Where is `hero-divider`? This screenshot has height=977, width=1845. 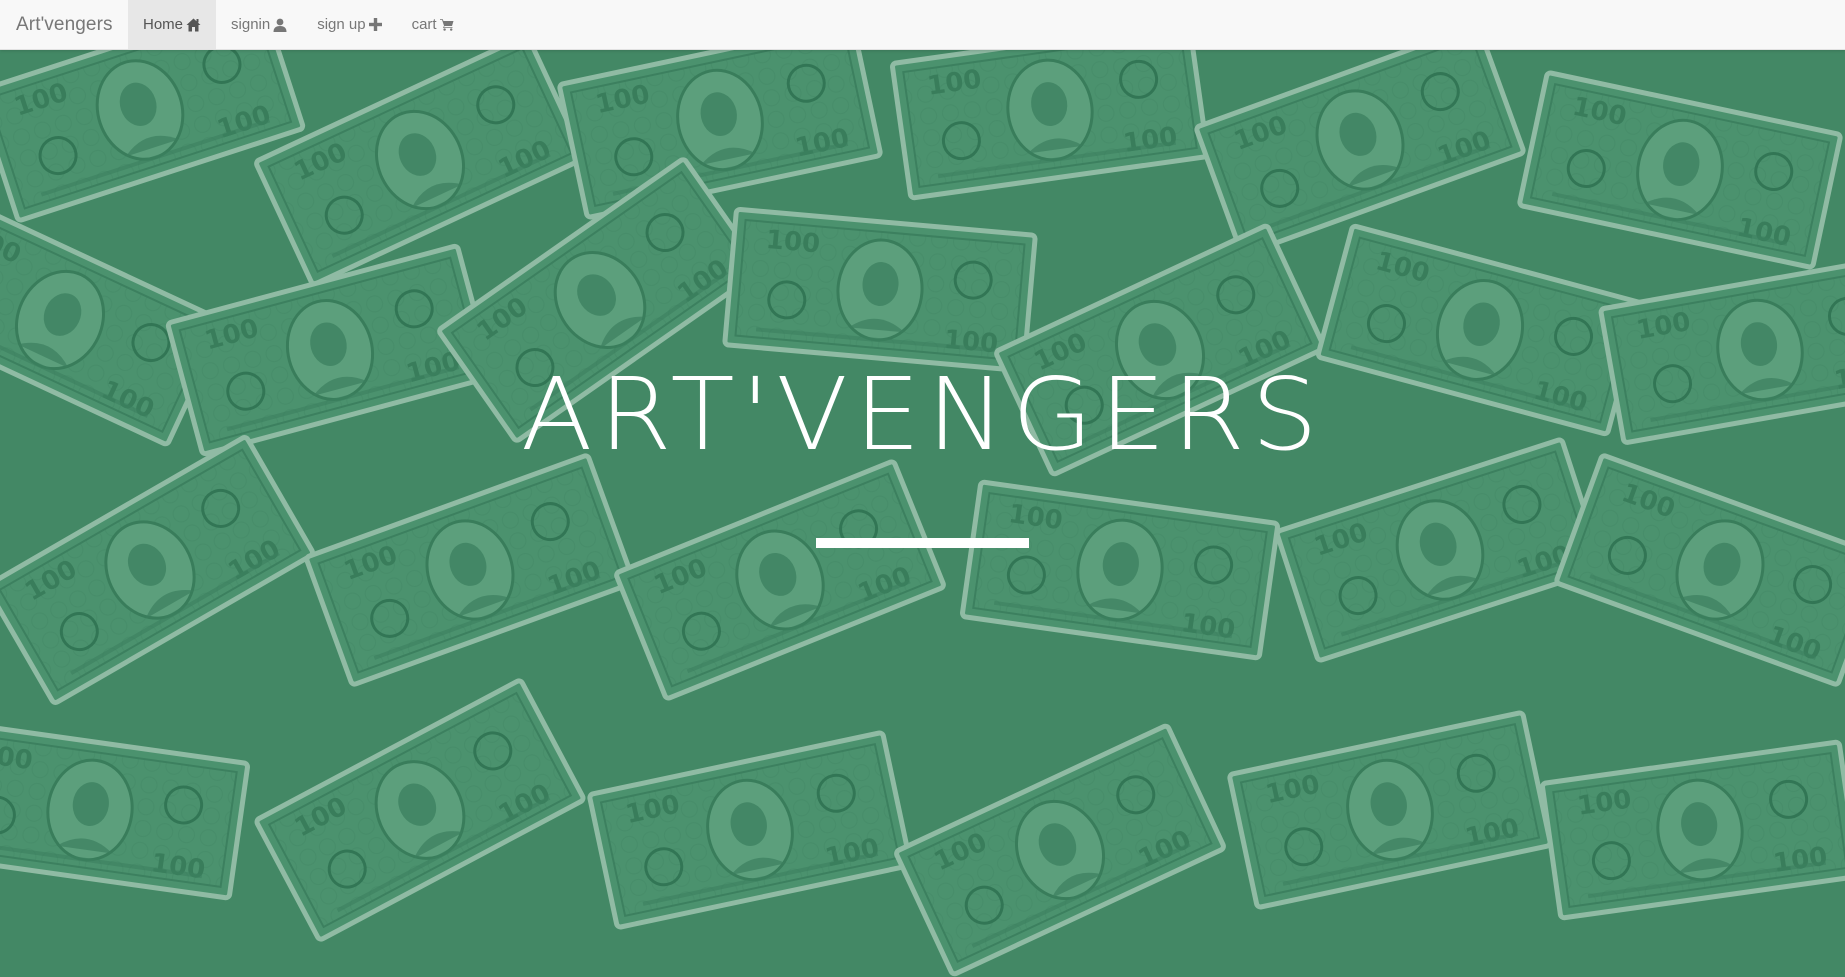 hero-divider is located at coordinates (922, 543).